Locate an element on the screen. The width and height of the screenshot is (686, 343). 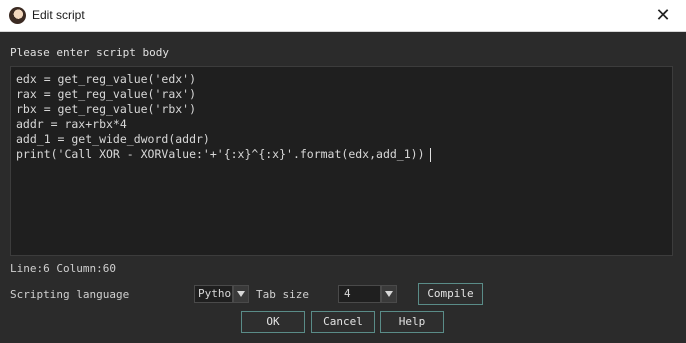
close-button: ✕ is located at coordinates (663, 15).